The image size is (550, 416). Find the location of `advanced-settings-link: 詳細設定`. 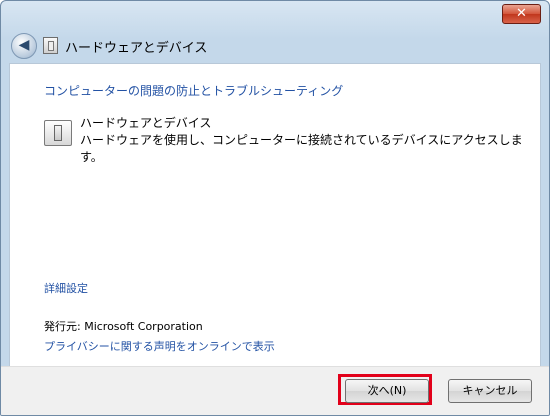

advanced-settings-link: 詳細設定 is located at coordinates (66, 288).